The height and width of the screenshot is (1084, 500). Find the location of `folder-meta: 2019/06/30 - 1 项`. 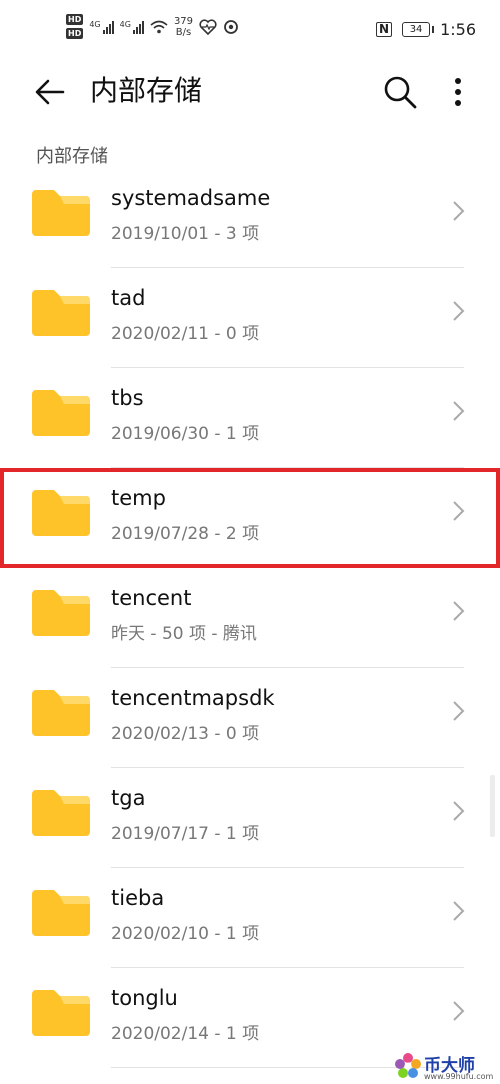

folder-meta: 2019/06/30 - 1 项 is located at coordinates (185, 434).